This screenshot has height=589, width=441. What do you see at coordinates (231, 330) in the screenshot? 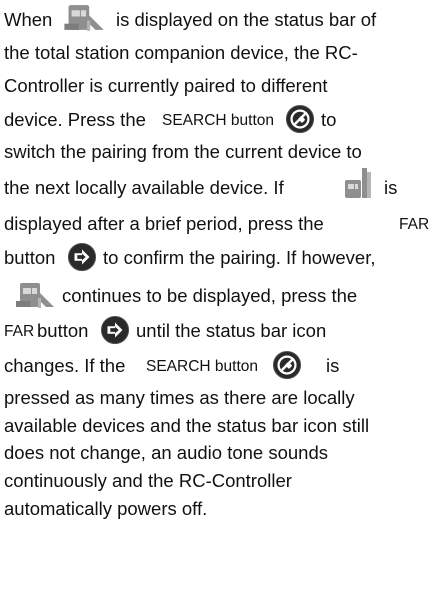
I see `line-10-end: until the status bar icon` at bounding box center [231, 330].